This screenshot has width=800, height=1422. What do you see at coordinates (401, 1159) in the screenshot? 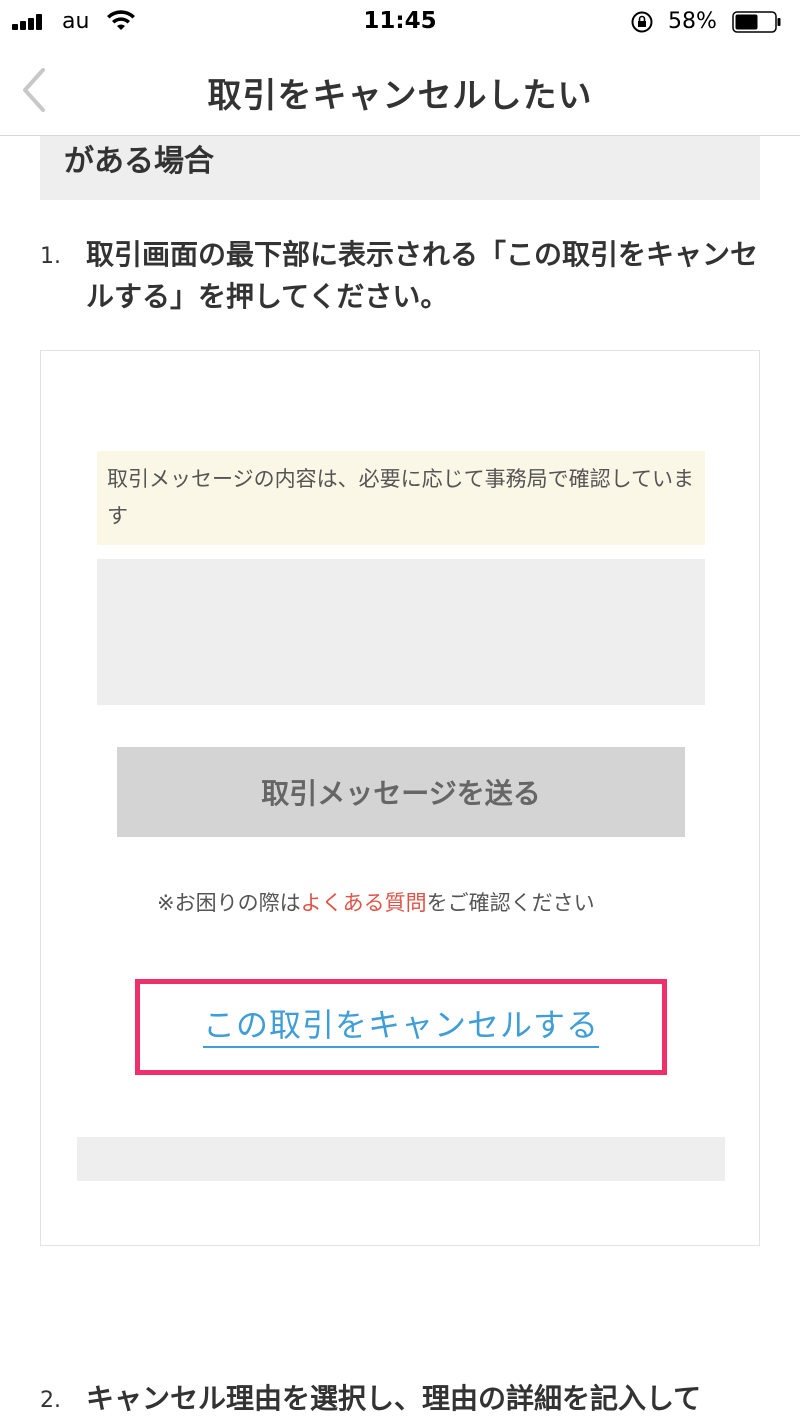
I see `bottom-placeholder-bar` at bounding box center [401, 1159].